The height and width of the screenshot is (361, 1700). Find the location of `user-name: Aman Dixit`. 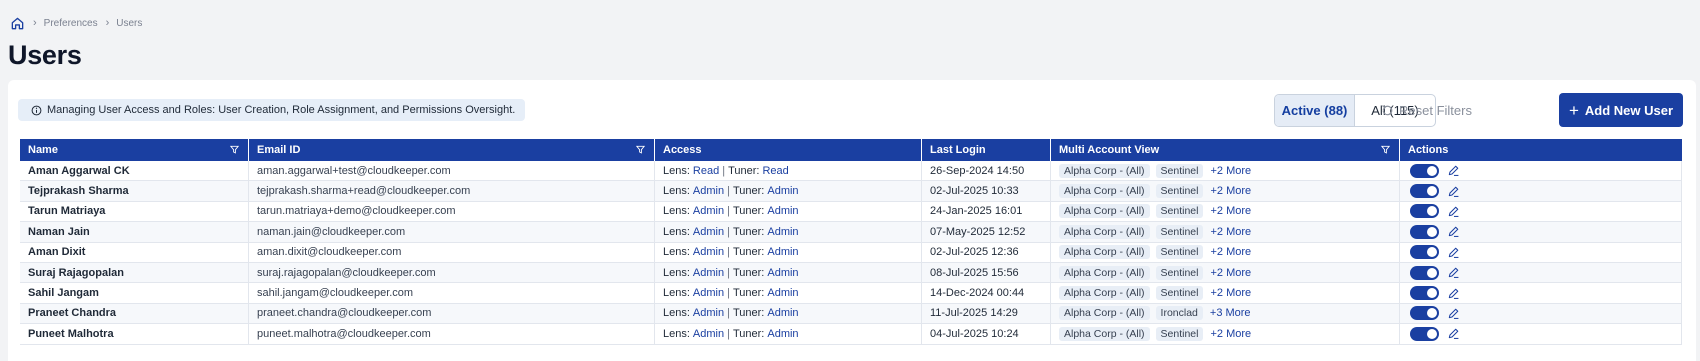

user-name: Aman Dixit is located at coordinates (134, 252).